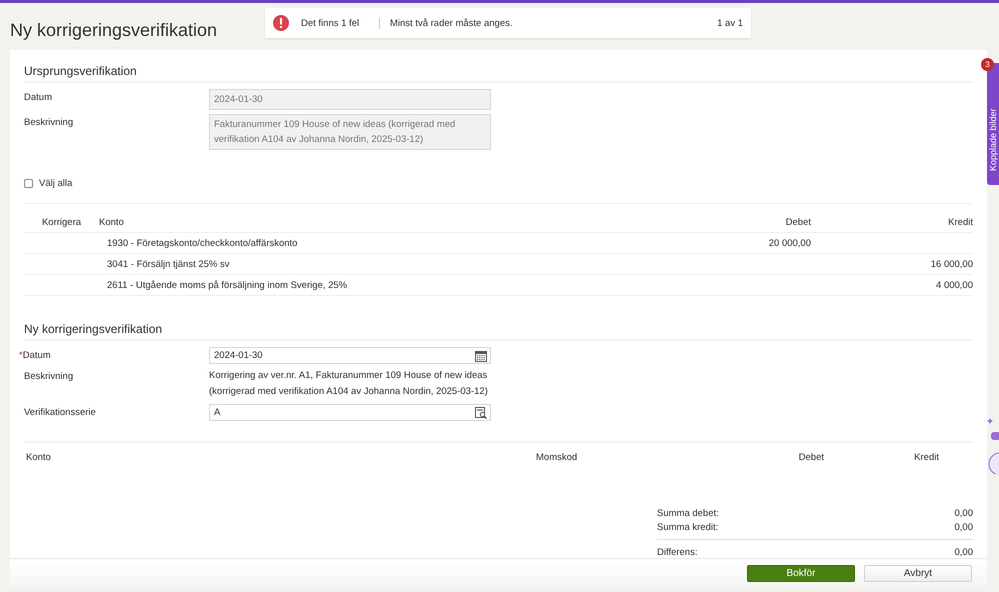  I want to click on description-text: Korrigering av ver.nr. A1, Fakturanummer 109 House of new ideas (korrigerad med verifikation A104 av Johanna Nordin, 2025-03-12), so click(349, 384).